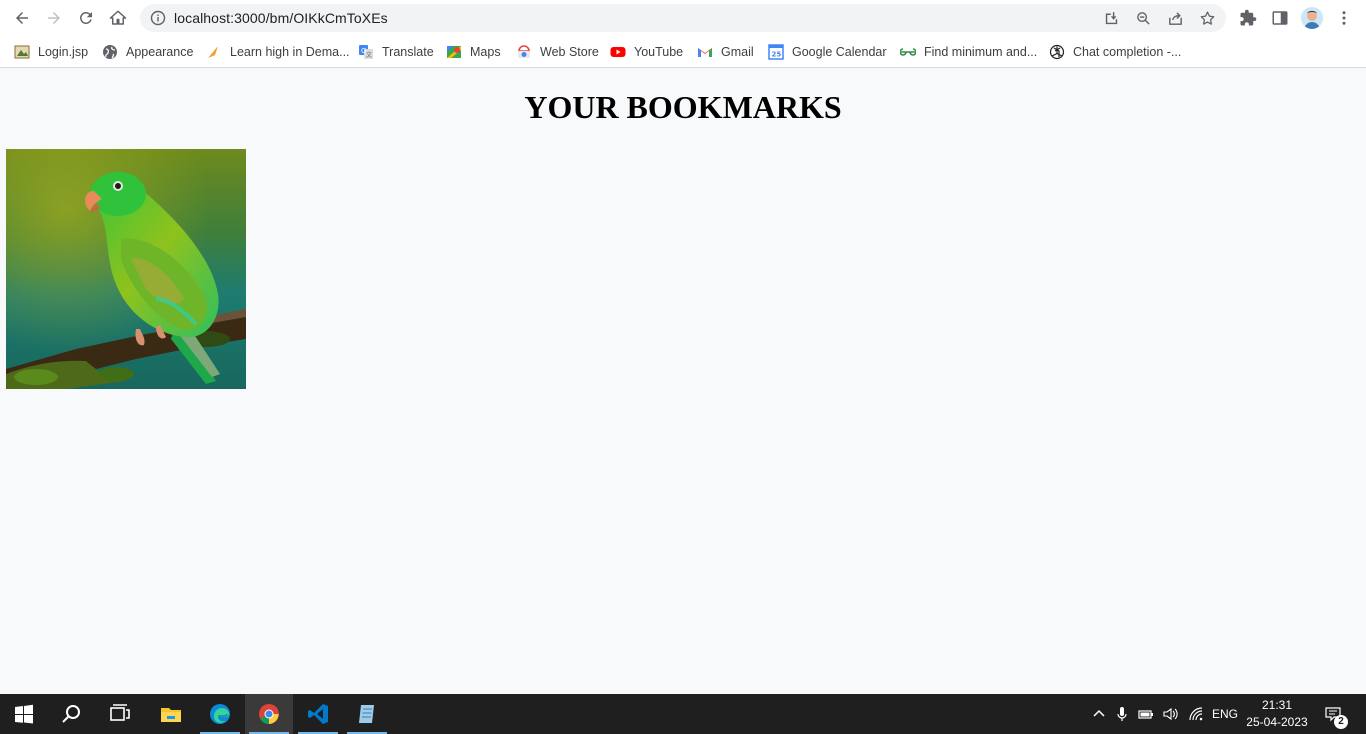 The width and height of the screenshot is (1366, 734). I want to click on speaker-icon, so click(1170, 714).